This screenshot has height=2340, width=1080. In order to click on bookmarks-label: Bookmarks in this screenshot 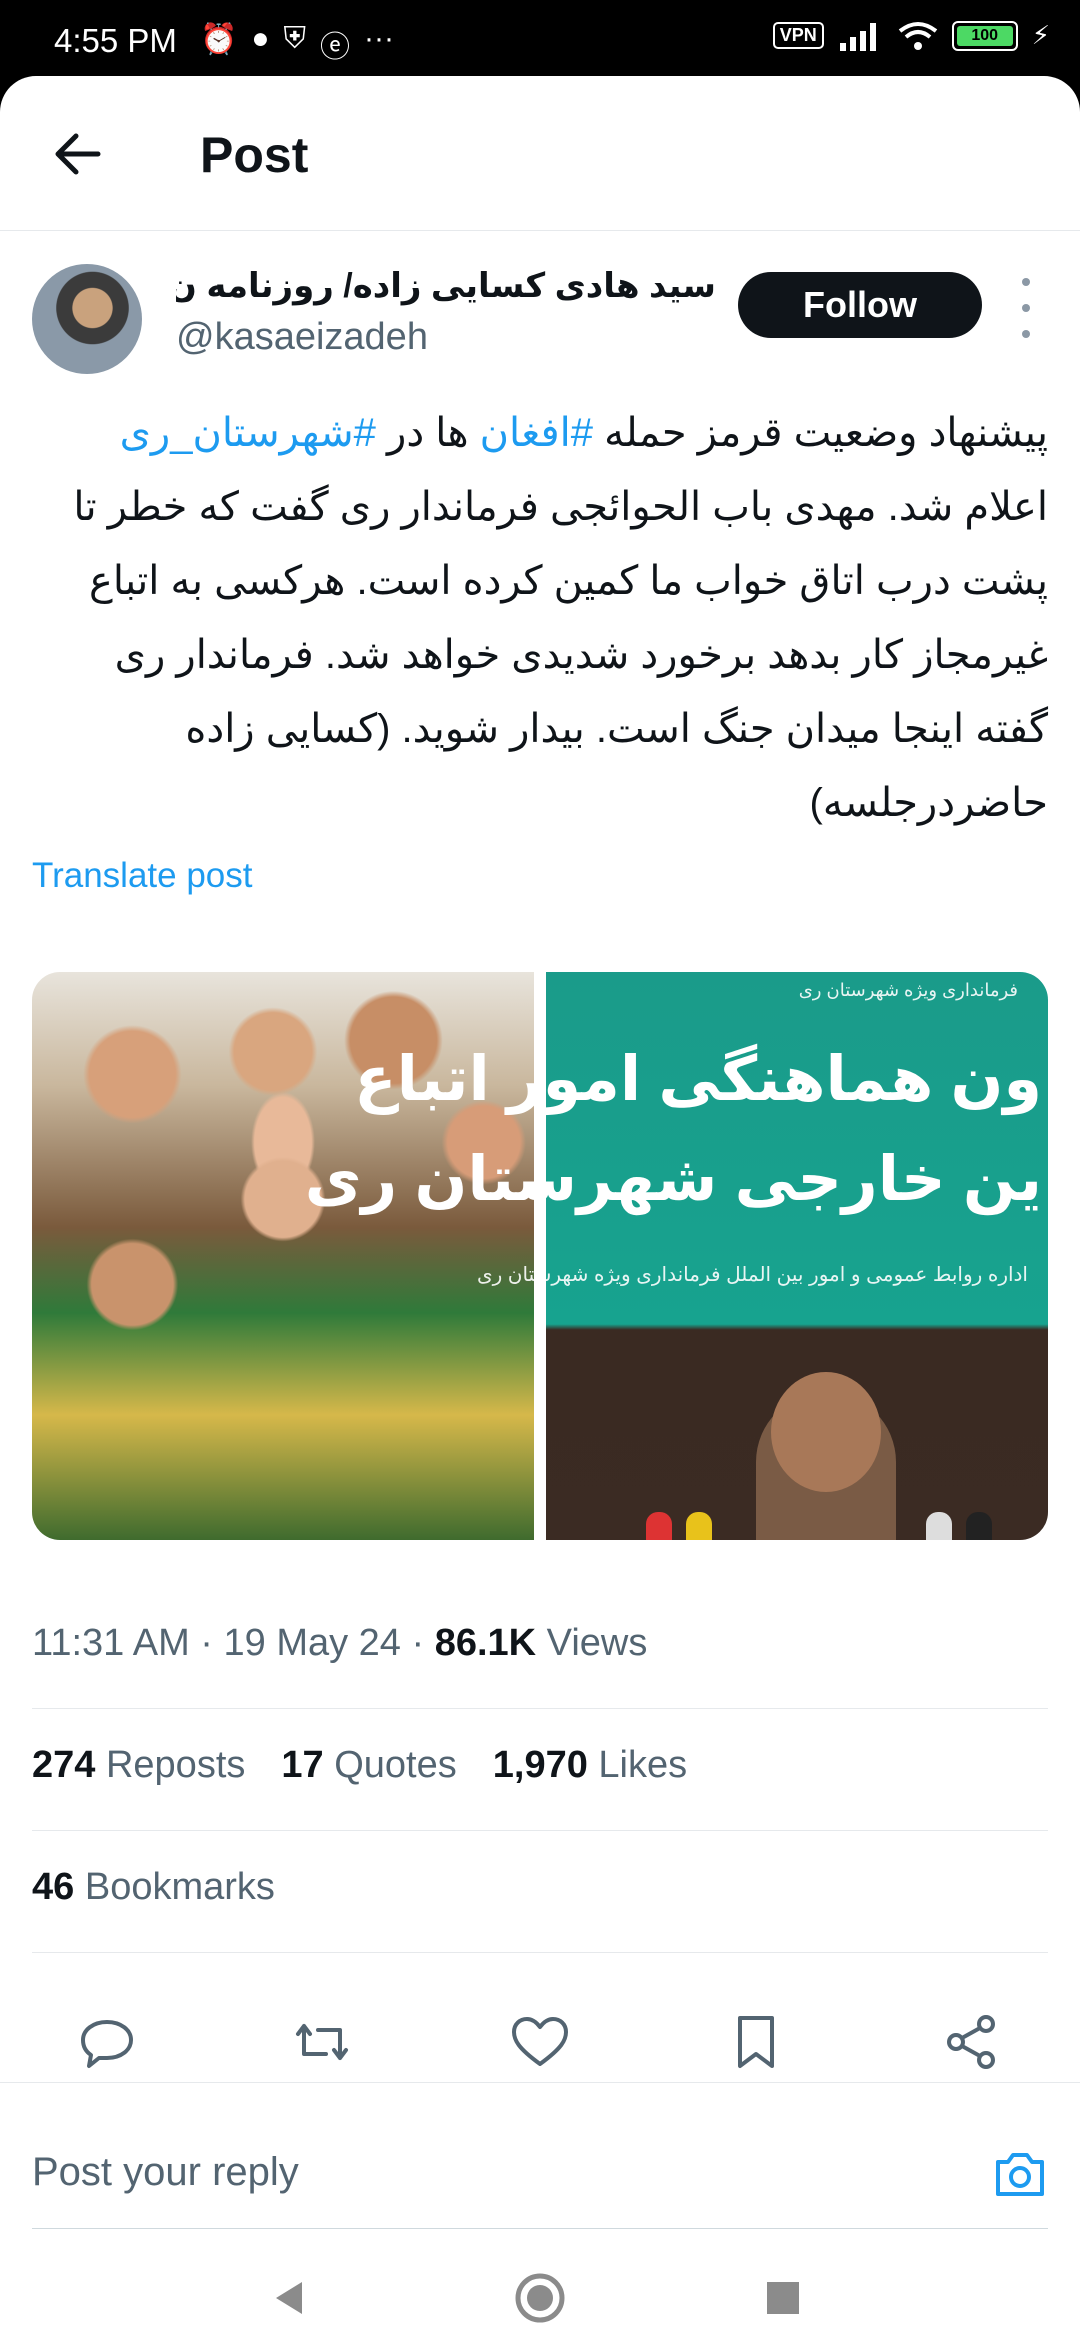, I will do `click(179, 1887)`.